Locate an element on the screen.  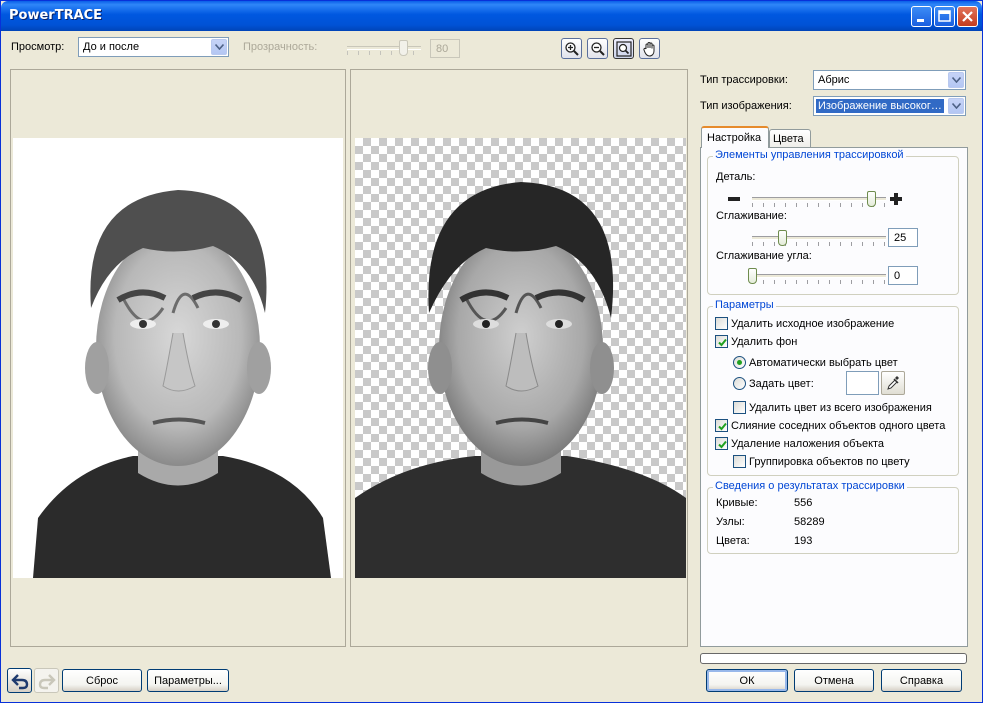
redo-icon is located at coordinates (47, 682).